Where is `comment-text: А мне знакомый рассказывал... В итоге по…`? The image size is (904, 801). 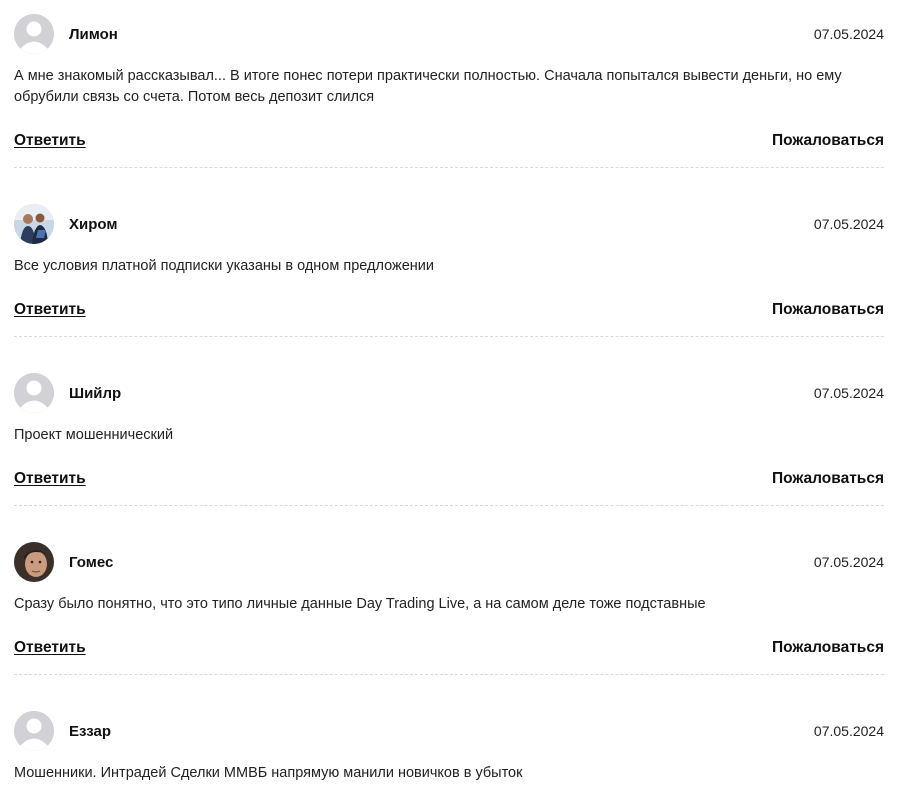 comment-text: А мне знакомый рассказывал... В итоге по… is located at coordinates (428, 86).